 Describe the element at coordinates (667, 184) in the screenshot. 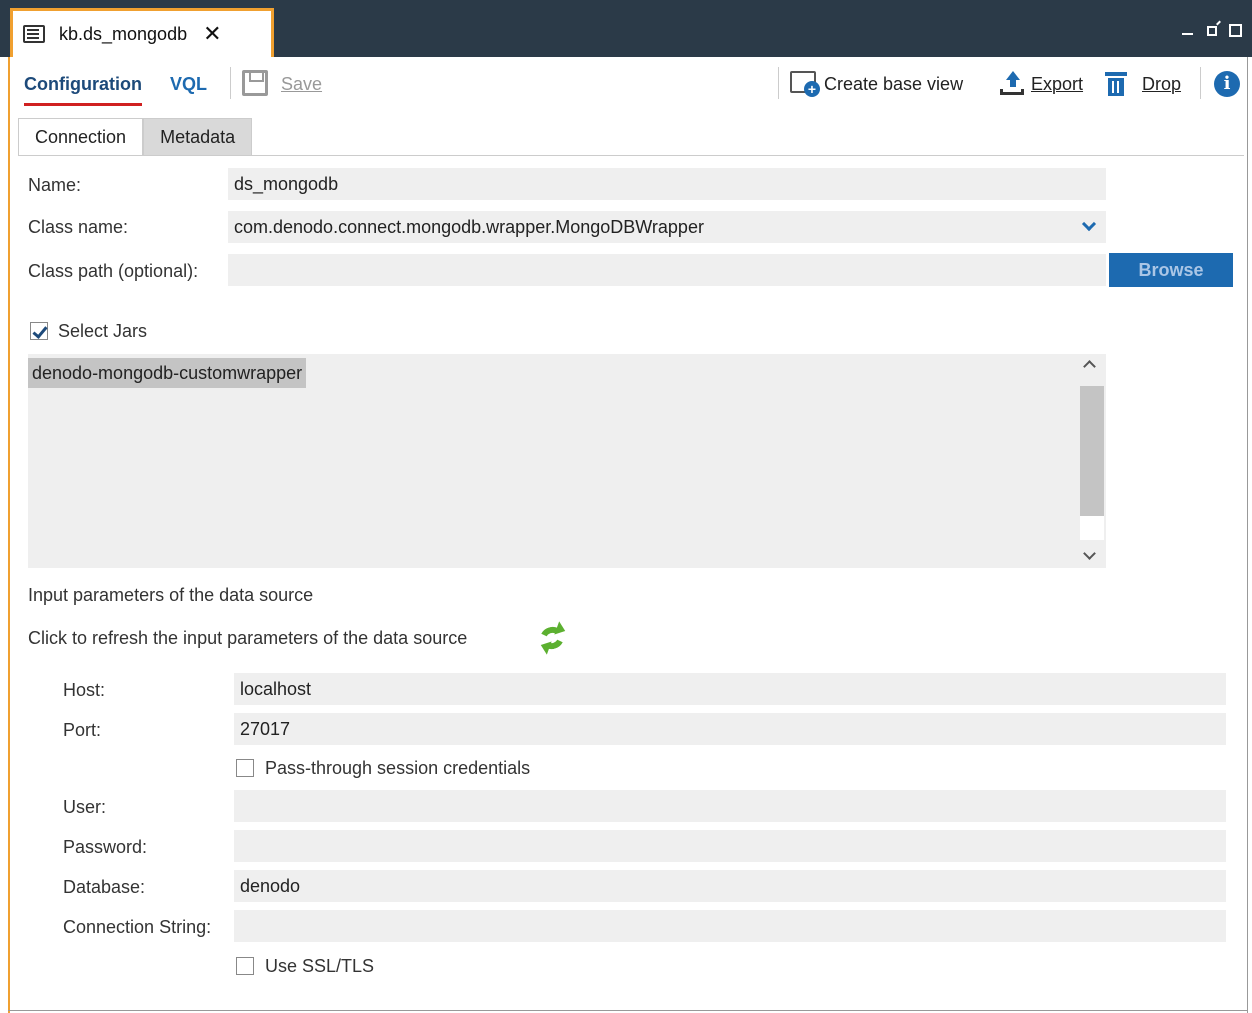

I see `name-field: ds_mongodb` at that location.